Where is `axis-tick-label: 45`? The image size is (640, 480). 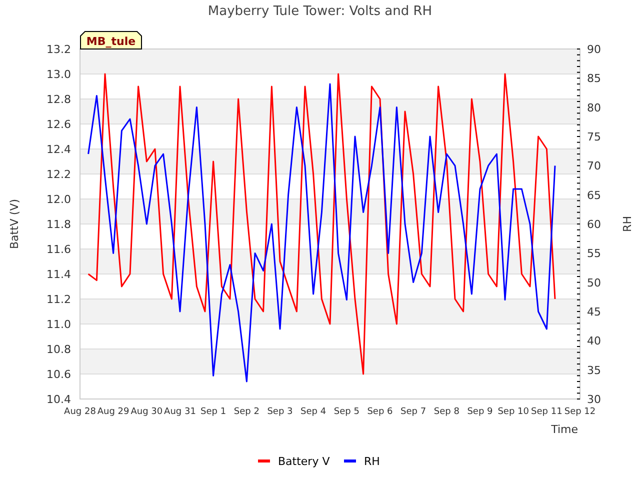 axis-tick-label: 45 is located at coordinates (594, 312).